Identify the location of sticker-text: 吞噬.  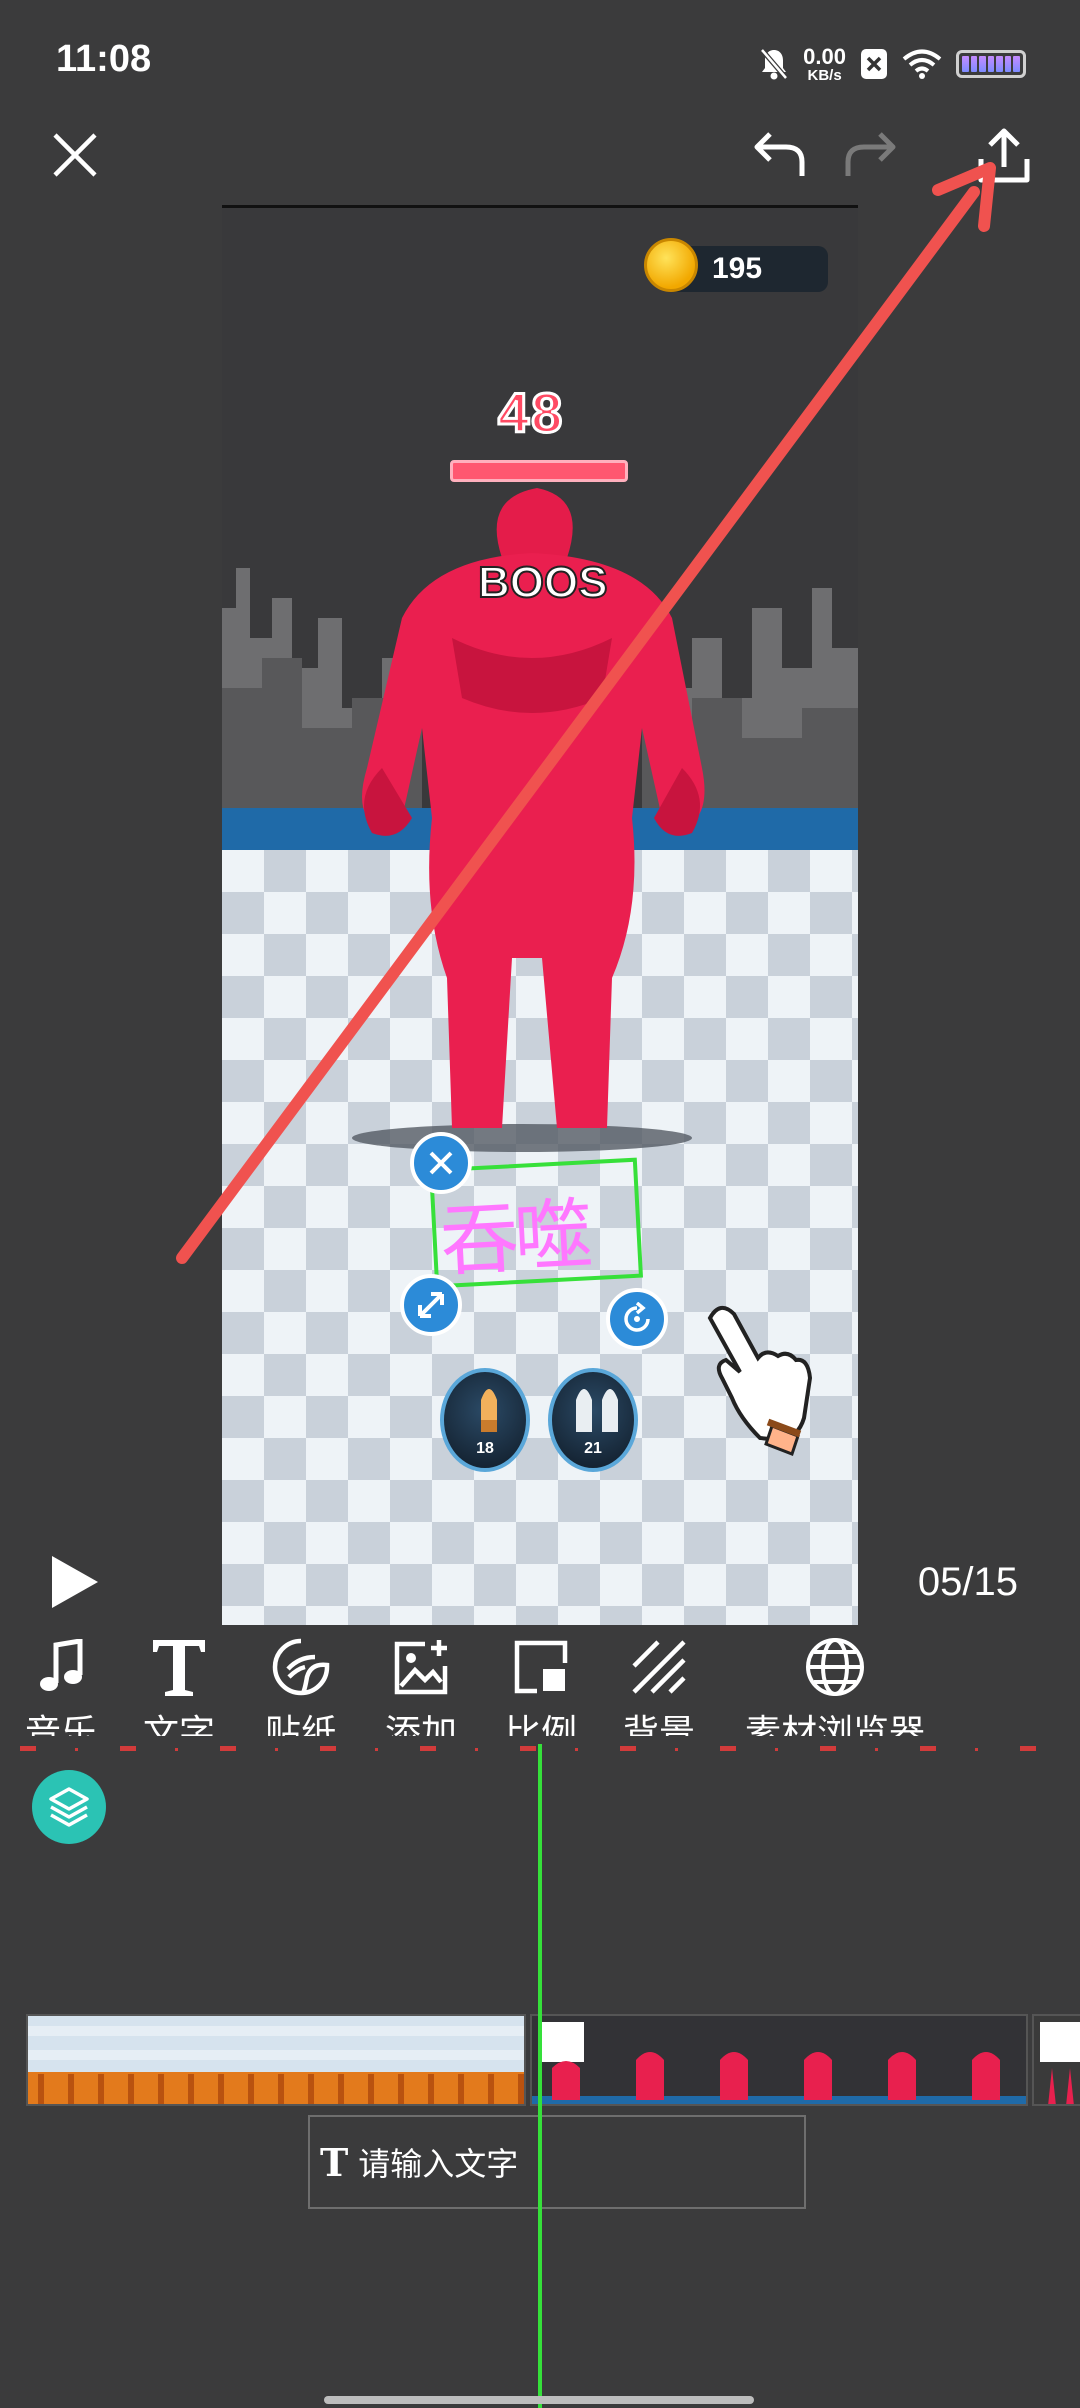
(514, 1232).